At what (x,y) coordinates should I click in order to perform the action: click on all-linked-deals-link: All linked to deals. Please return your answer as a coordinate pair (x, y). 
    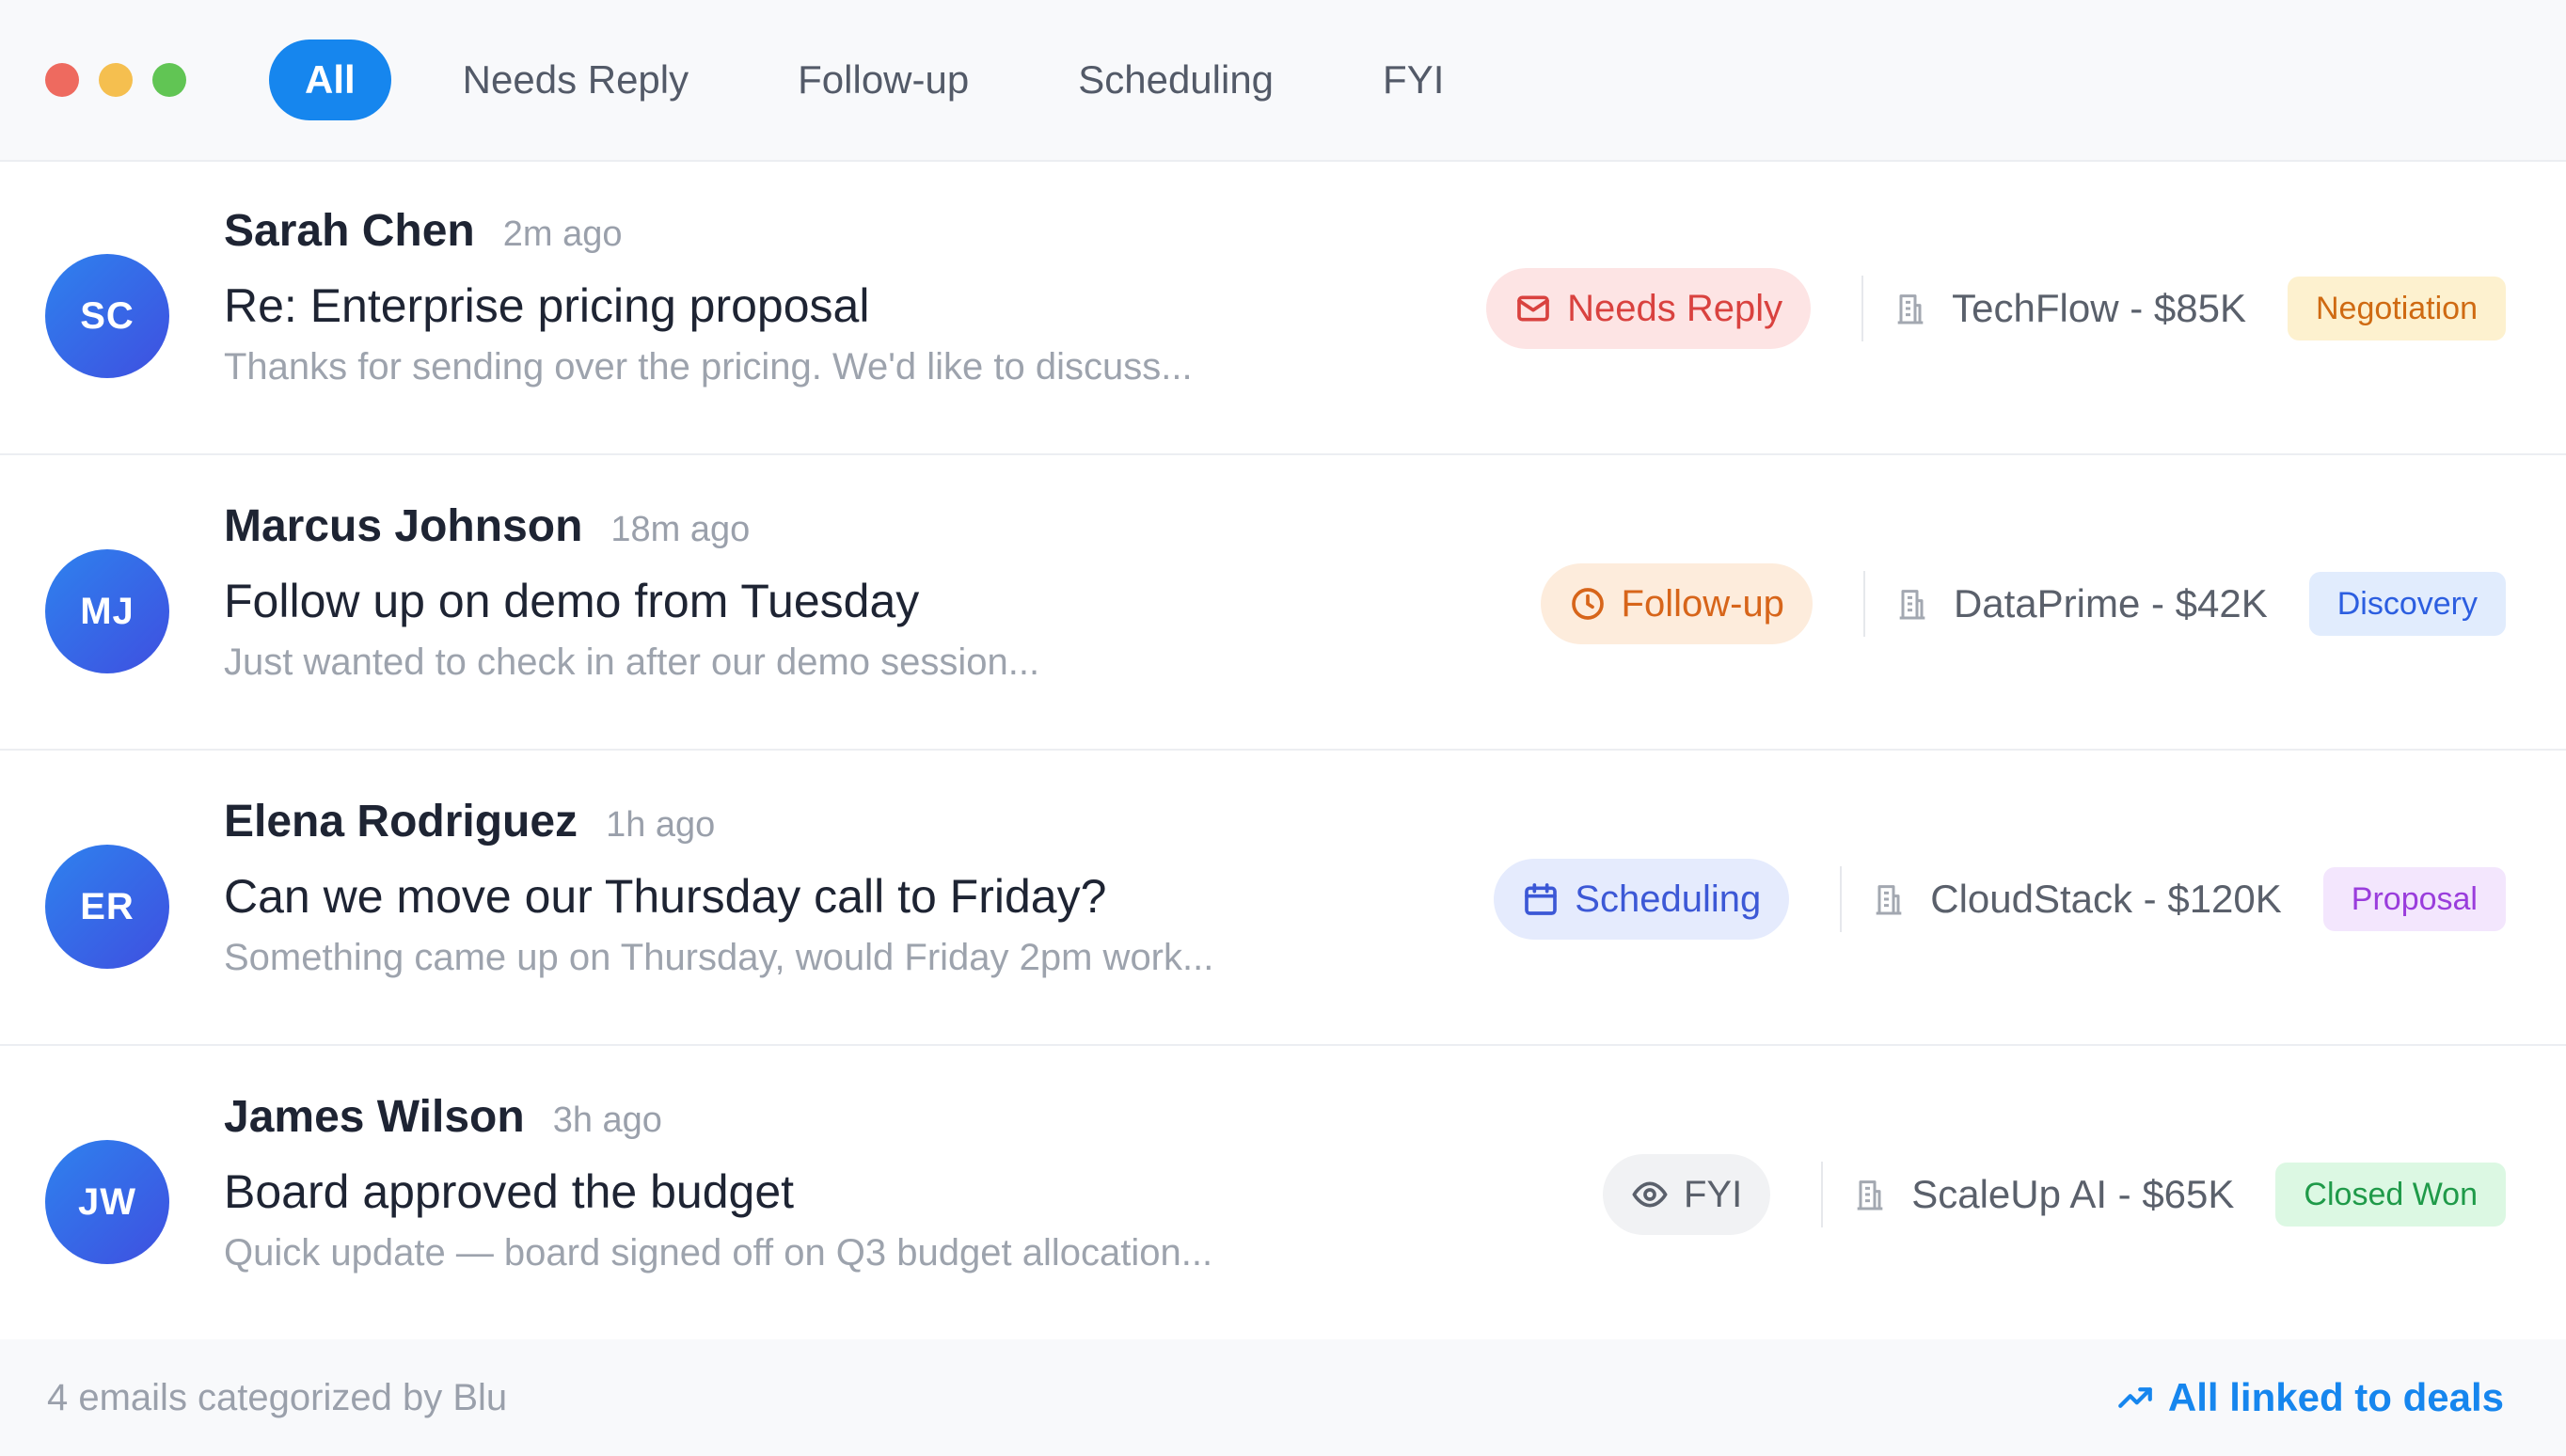
    Looking at the image, I should click on (2309, 1397).